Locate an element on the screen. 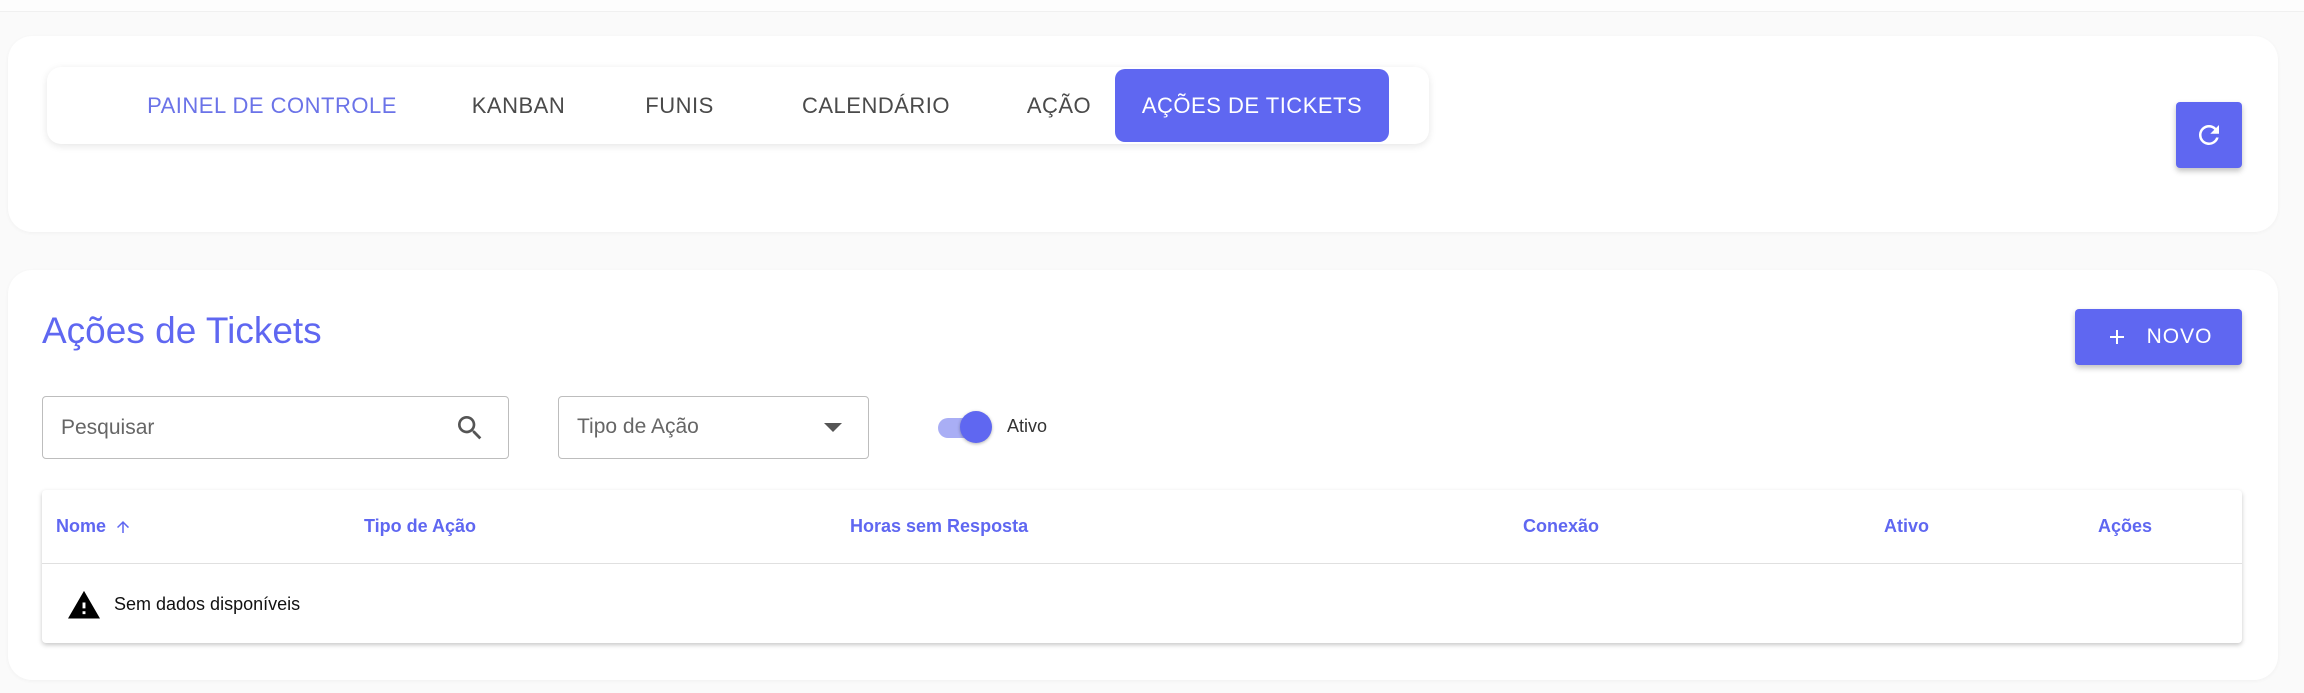  search-input is located at coordinates (251, 427).